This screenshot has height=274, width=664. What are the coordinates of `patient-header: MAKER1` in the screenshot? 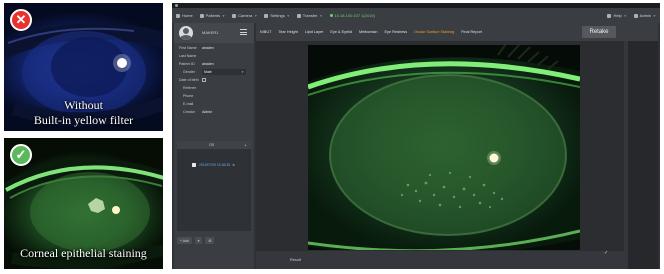 It's located at (214, 33).